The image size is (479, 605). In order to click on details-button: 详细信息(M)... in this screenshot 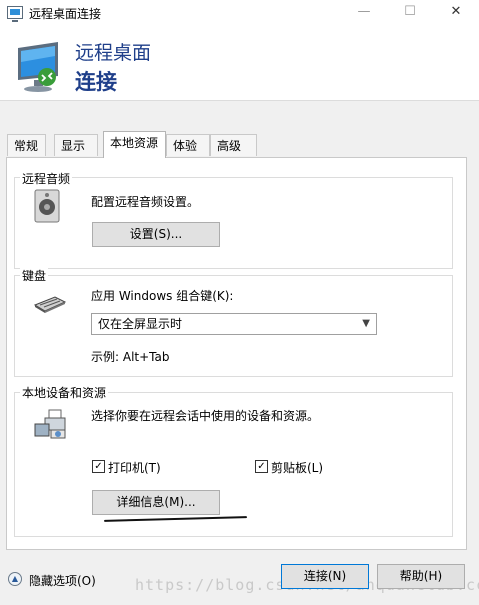, I will do `click(156, 502)`.